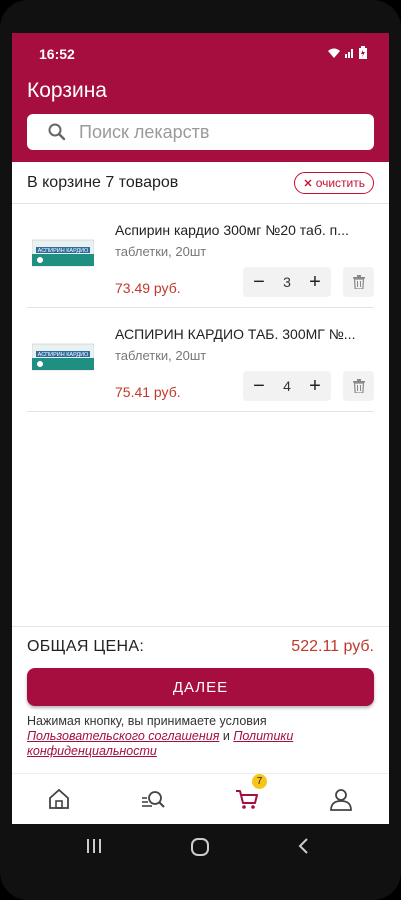 This screenshot has height=900, width=401. Describe the element at coordinates (57, 132) in the screenshot. I see `search-icon` at that location.